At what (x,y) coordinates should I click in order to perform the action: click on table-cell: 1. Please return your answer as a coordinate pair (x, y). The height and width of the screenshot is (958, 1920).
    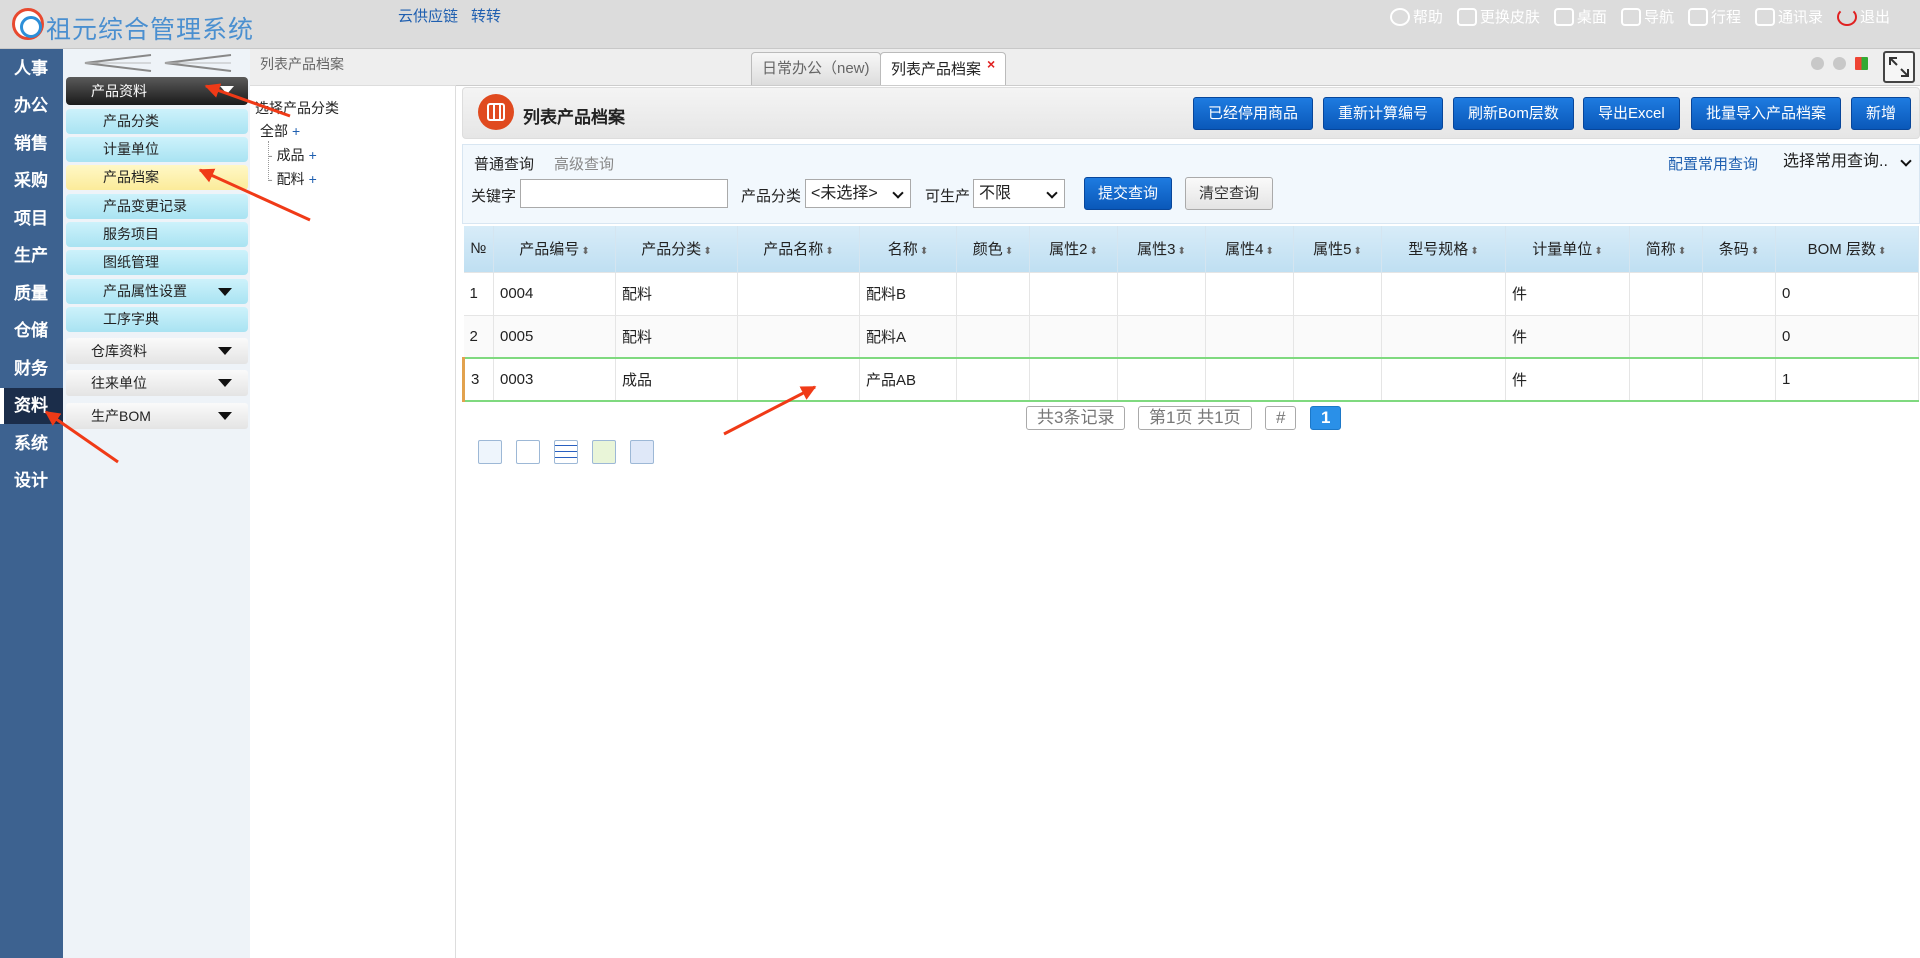
    Looking at the image, I should click on (478, 293).